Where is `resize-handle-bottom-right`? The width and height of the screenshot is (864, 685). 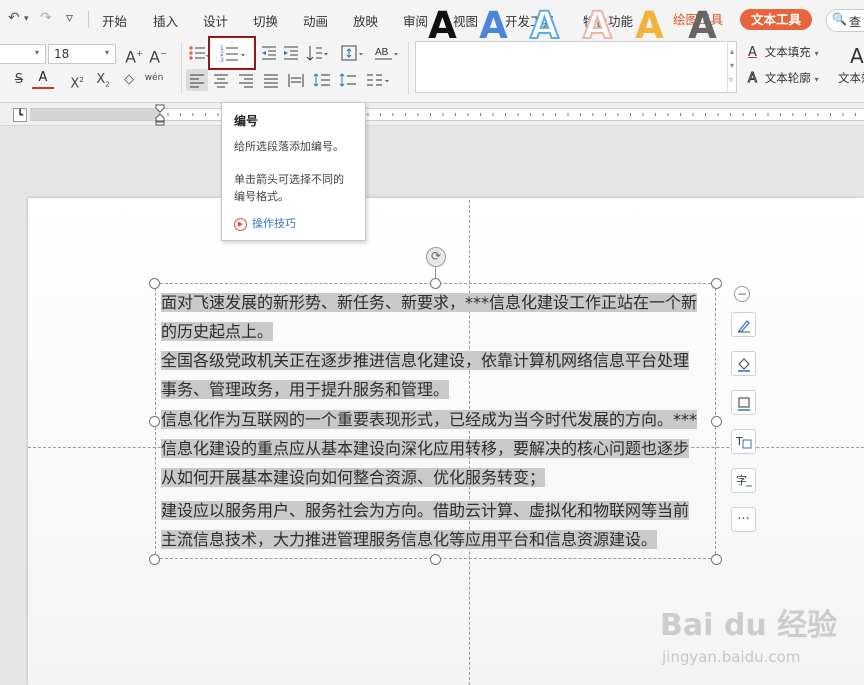 resize-handle-bottom-right is located at coordinates (716, 559).